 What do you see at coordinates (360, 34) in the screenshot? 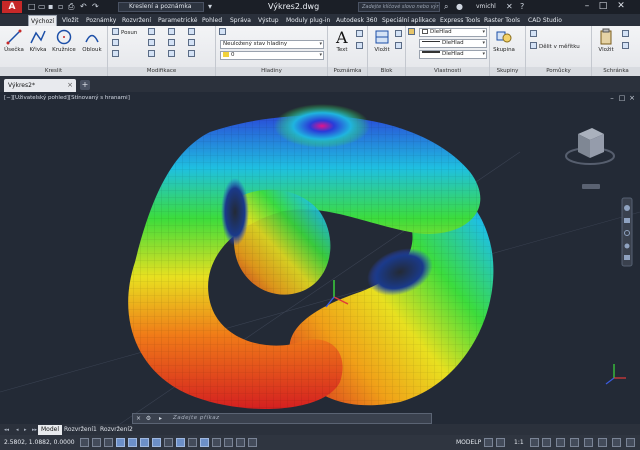
I see `dimension-tool` at bounding box center [360, 34].